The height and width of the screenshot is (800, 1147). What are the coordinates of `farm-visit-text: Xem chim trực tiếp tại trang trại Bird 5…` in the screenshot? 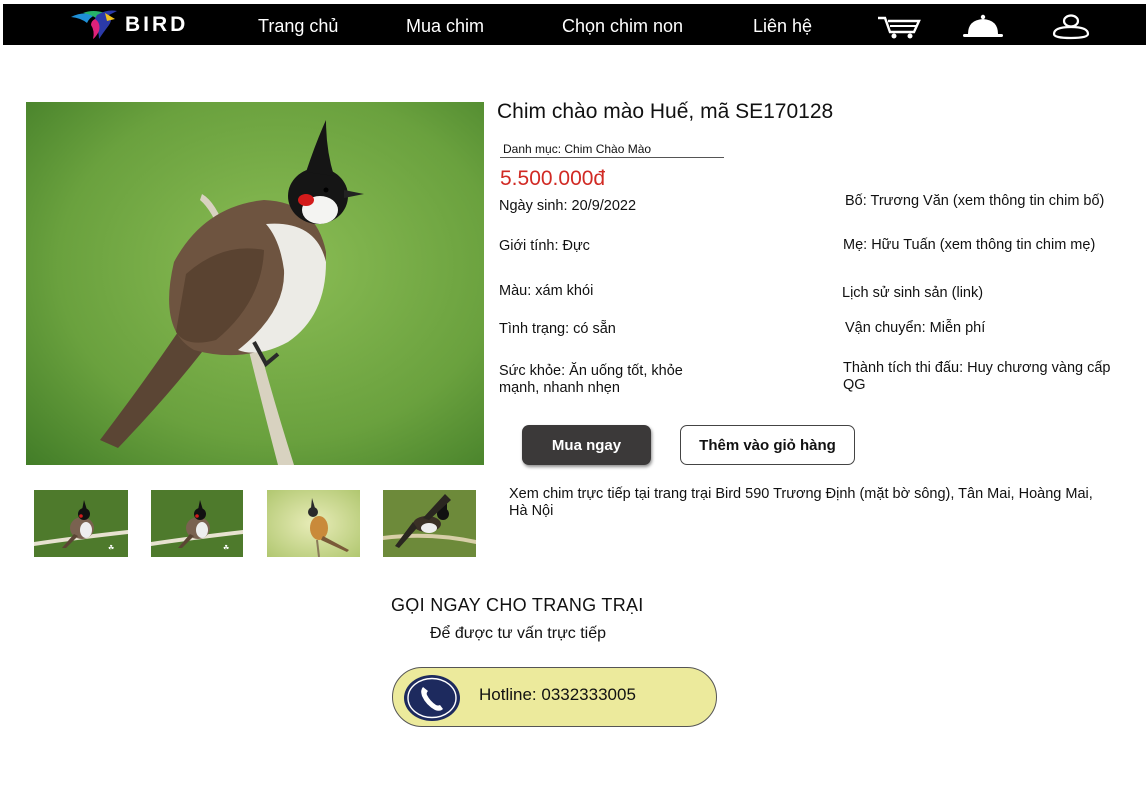 It's located at (801, 502).